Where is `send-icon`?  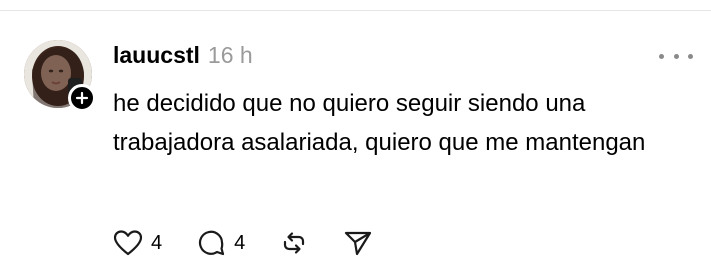
send-icon is located at coordinates (358, 243).